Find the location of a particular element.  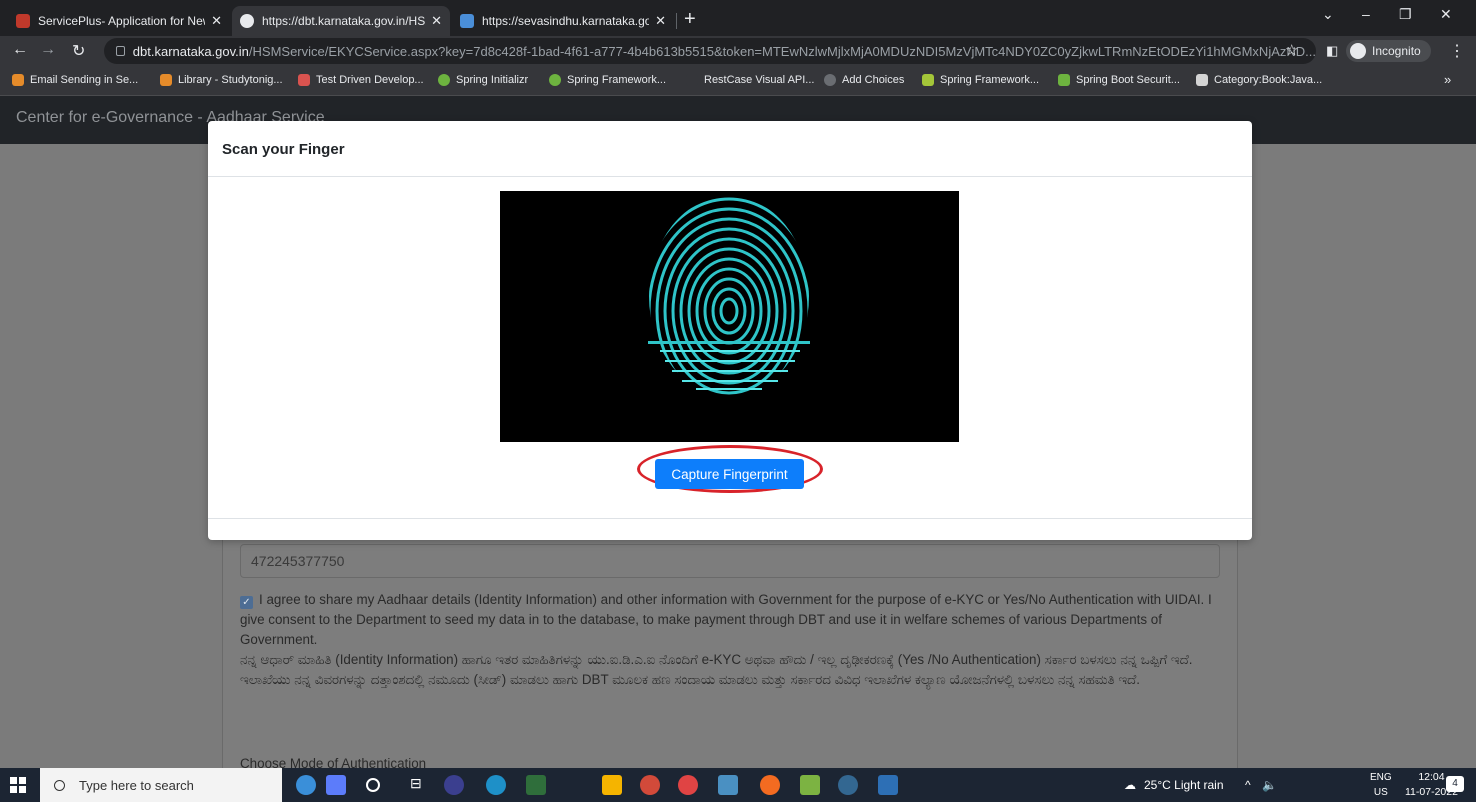

search-icon is located at coordinates (59, 785).